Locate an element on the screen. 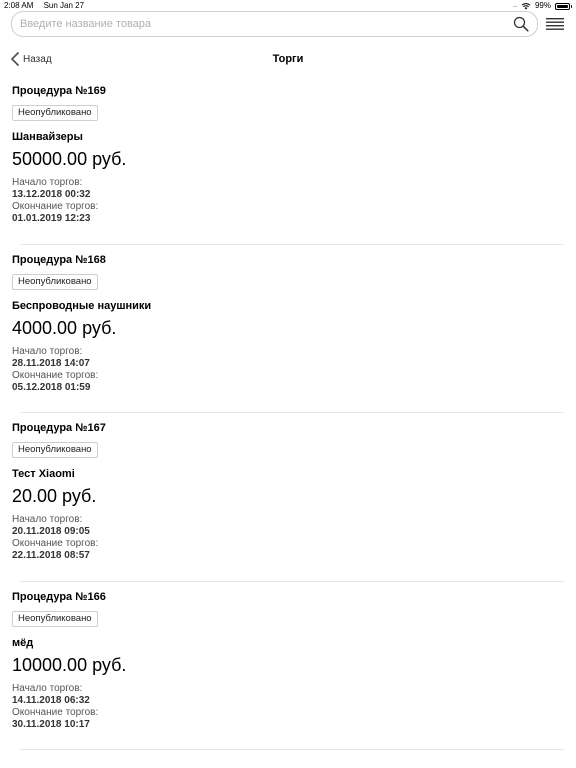 The image size is (576, 768). start-date: 13.12.2018 00:32 is located at coordinates (51, 194).